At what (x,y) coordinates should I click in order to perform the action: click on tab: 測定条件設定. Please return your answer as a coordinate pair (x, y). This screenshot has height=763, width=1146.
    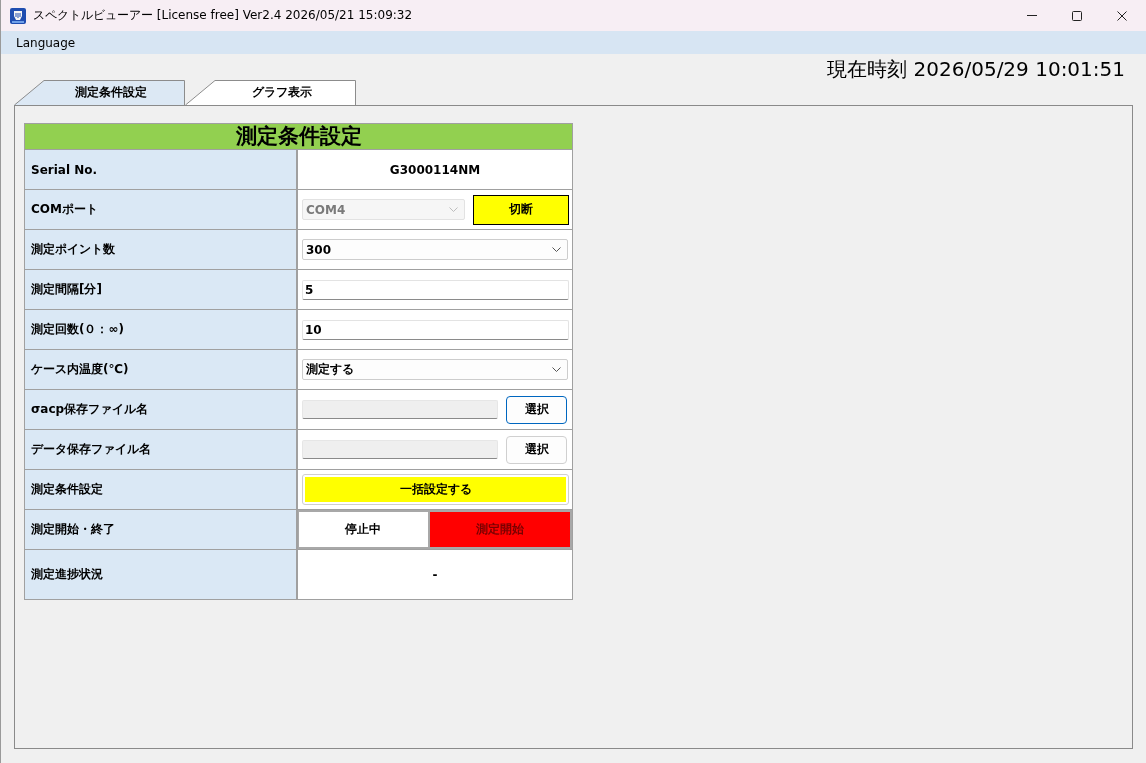
    Looking at the image, I should click on (99, 92).